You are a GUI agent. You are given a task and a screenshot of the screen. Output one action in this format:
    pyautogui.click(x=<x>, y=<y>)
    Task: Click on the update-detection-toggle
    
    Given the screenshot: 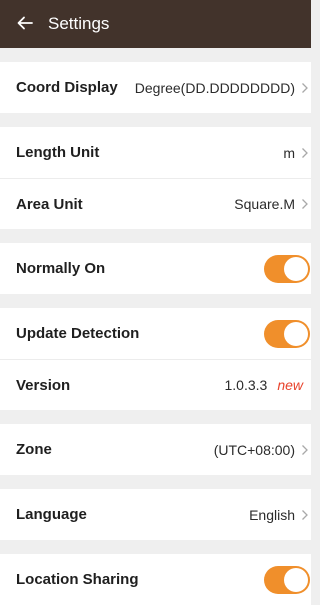 What is the action you would take?
    pyautogui.click(x=287, y=333)
    